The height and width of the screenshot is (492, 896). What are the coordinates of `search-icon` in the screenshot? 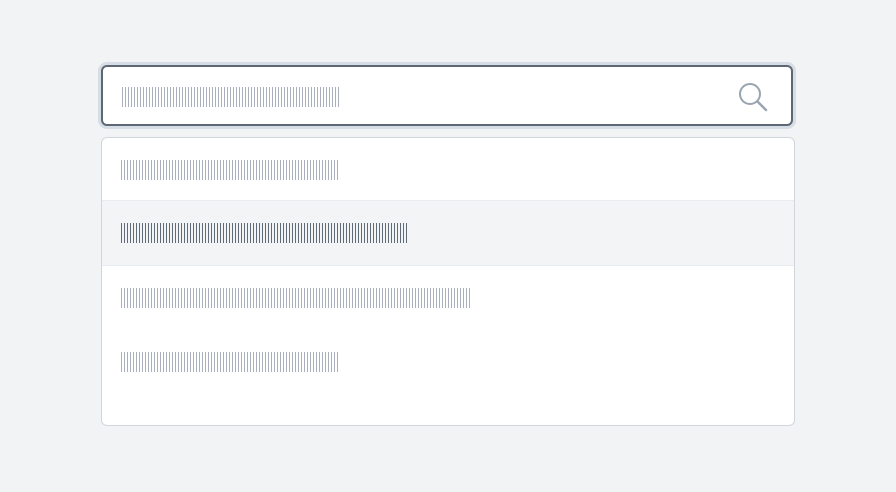 It's located at (753, 97).